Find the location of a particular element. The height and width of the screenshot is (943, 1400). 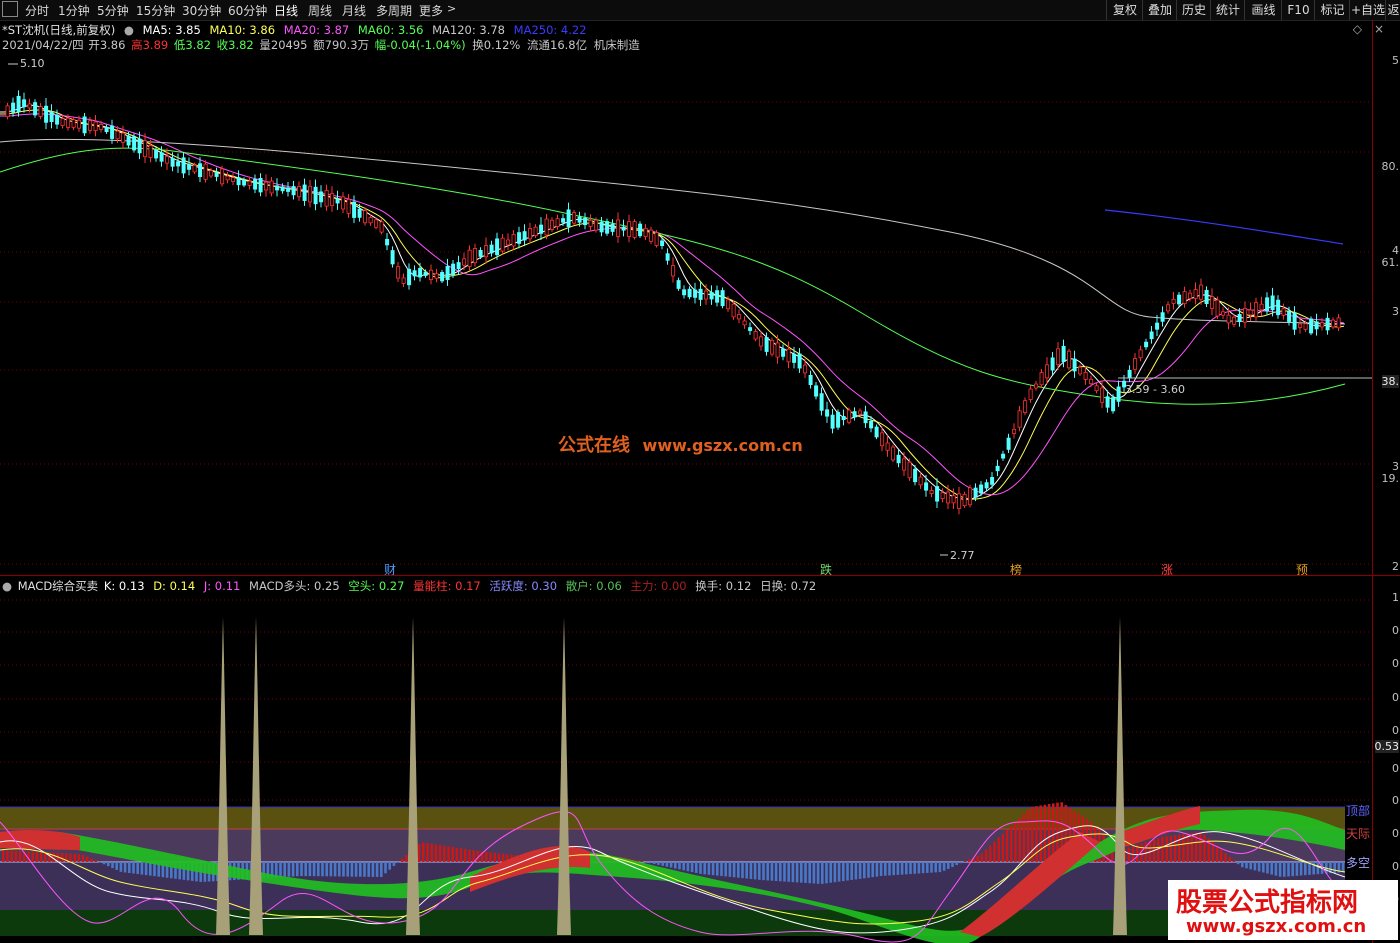

tab-15min: 15分钟 is located at coordinates (155, 10).